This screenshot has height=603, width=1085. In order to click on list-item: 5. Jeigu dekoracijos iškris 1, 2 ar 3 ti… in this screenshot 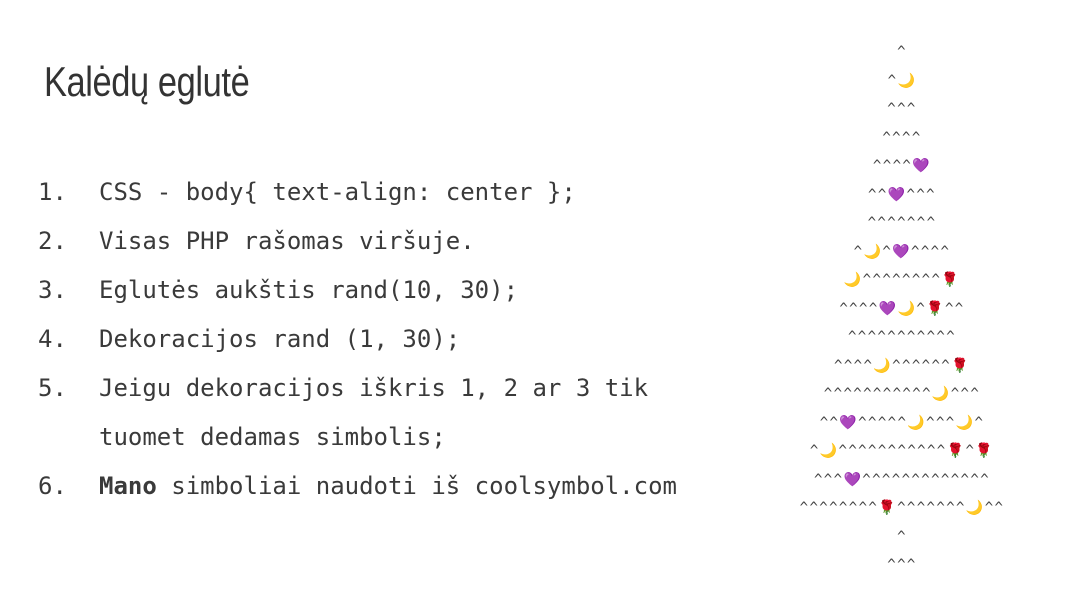, I will do `click(368, 413)`.